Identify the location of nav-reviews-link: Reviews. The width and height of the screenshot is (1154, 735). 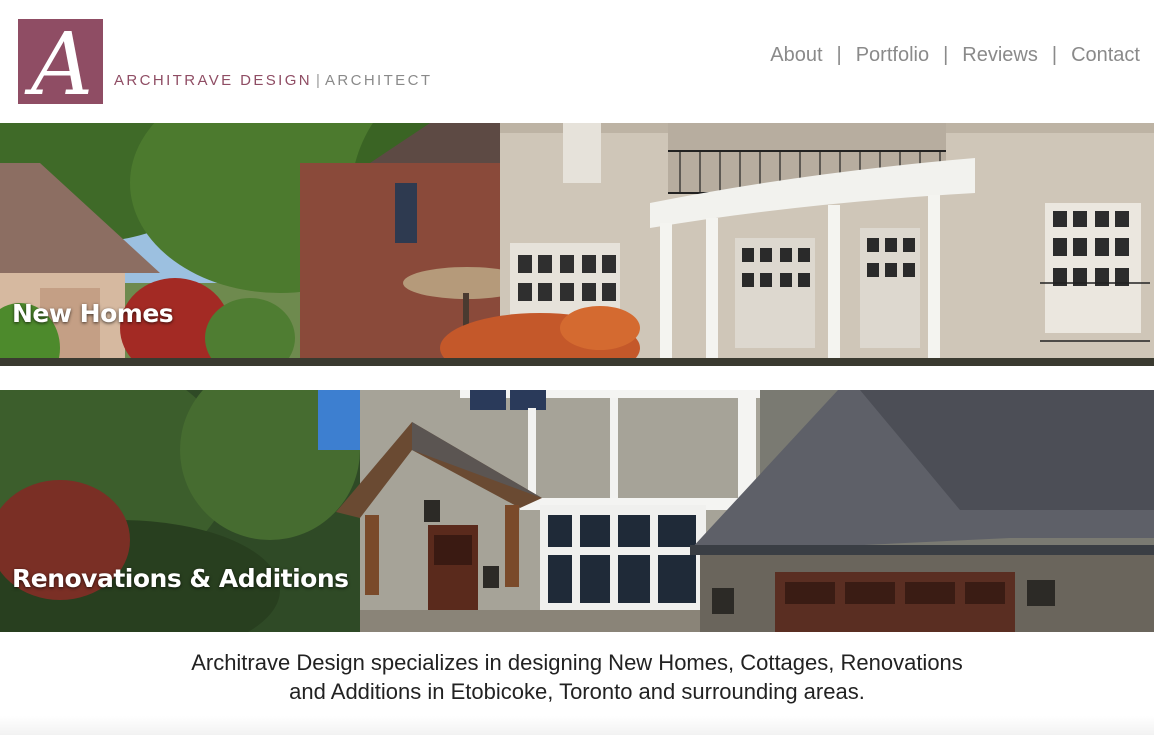
(1000, 55).